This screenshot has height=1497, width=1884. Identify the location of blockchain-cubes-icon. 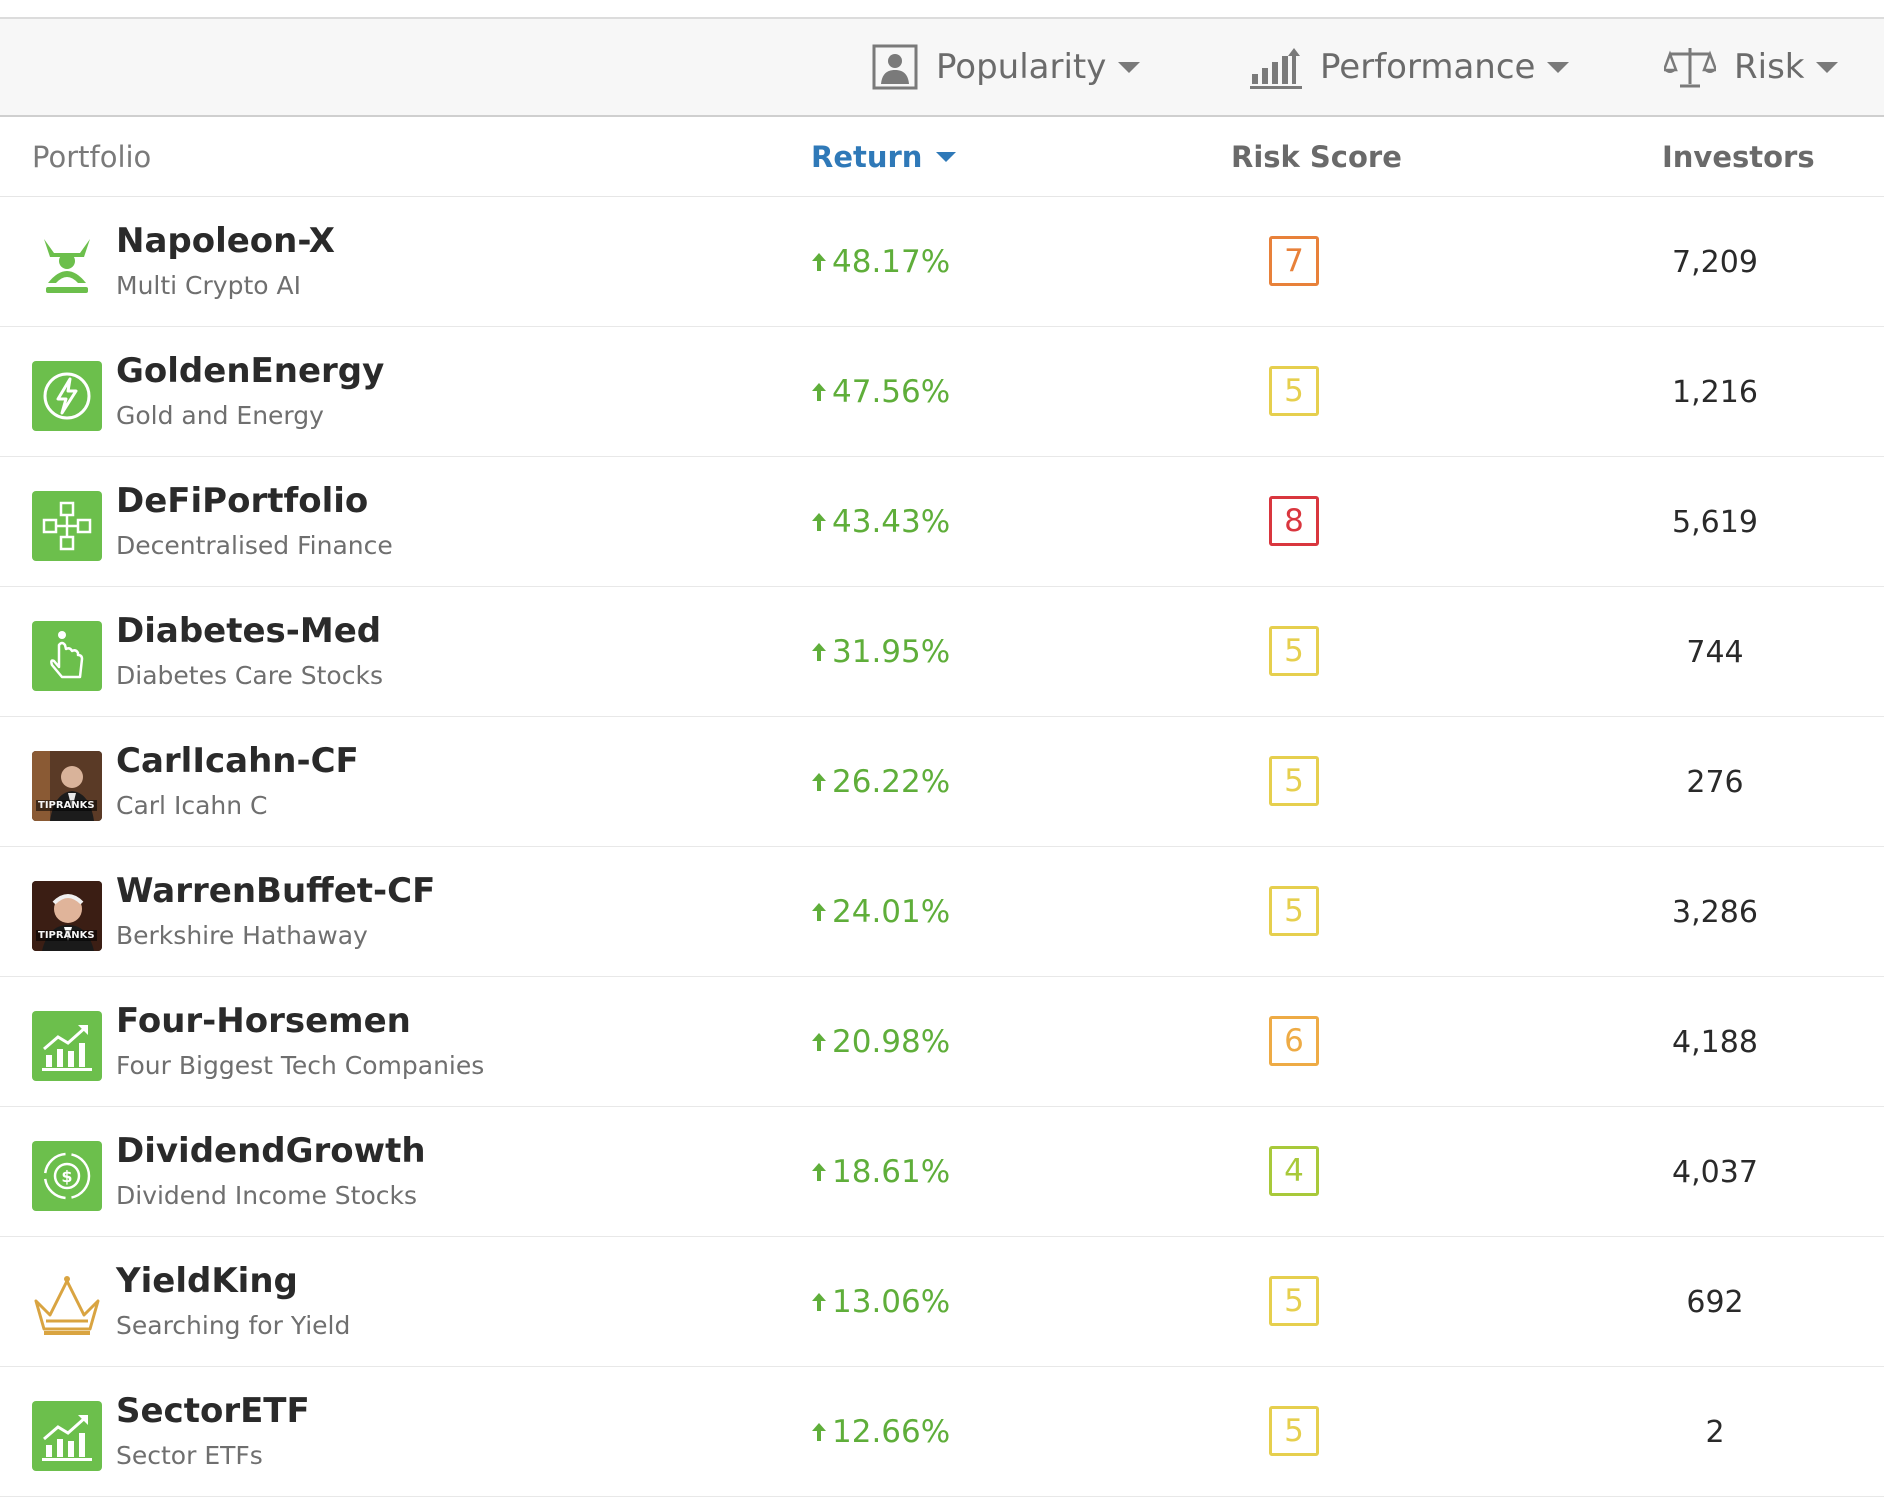
(67, 526).